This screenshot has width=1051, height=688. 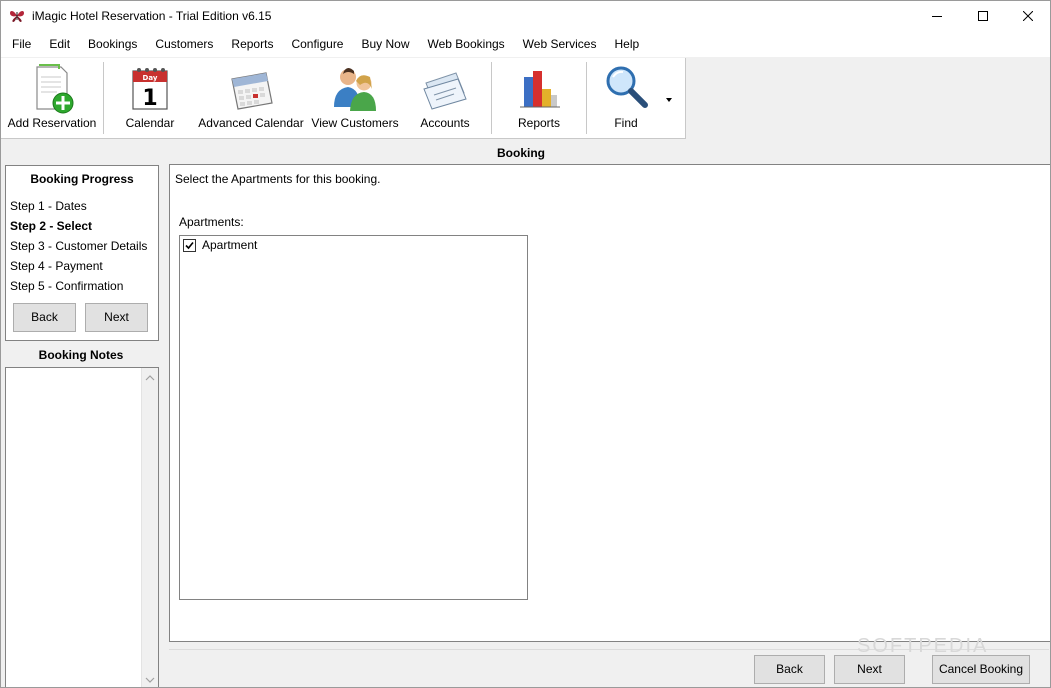 I want to click on menu-bookings: Bookings, so click(x=112, y=44).